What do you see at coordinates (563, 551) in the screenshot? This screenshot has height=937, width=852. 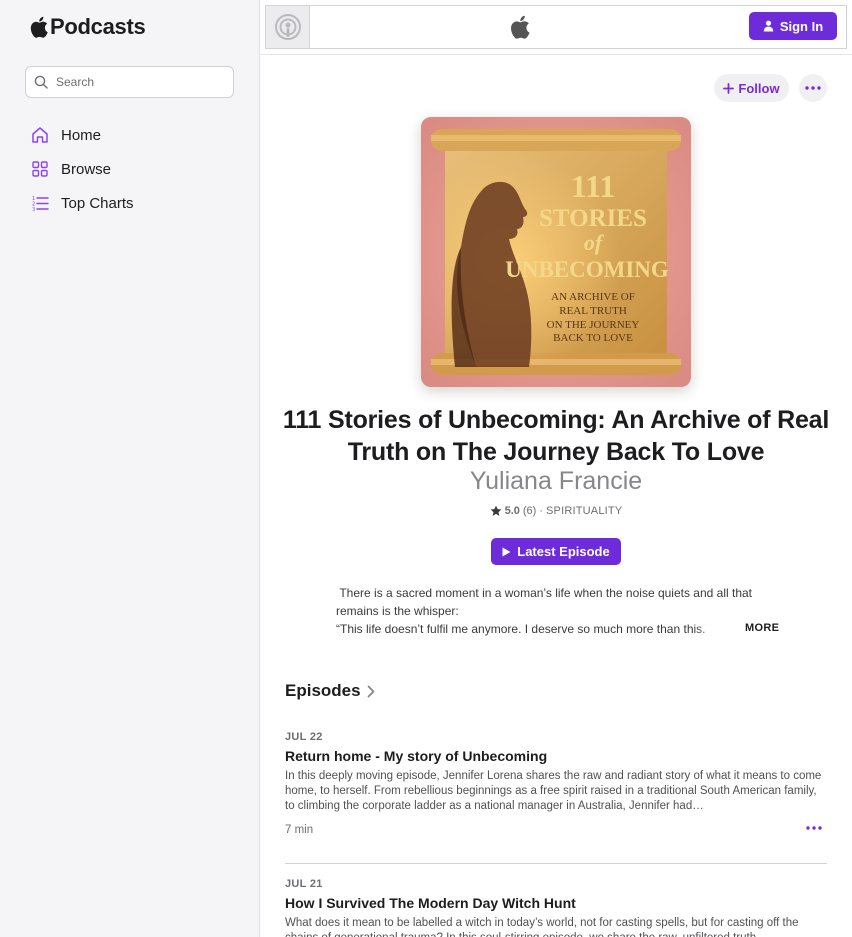 I see `latest-episode-label: Latest Episode` at bounding box center [563, 551].